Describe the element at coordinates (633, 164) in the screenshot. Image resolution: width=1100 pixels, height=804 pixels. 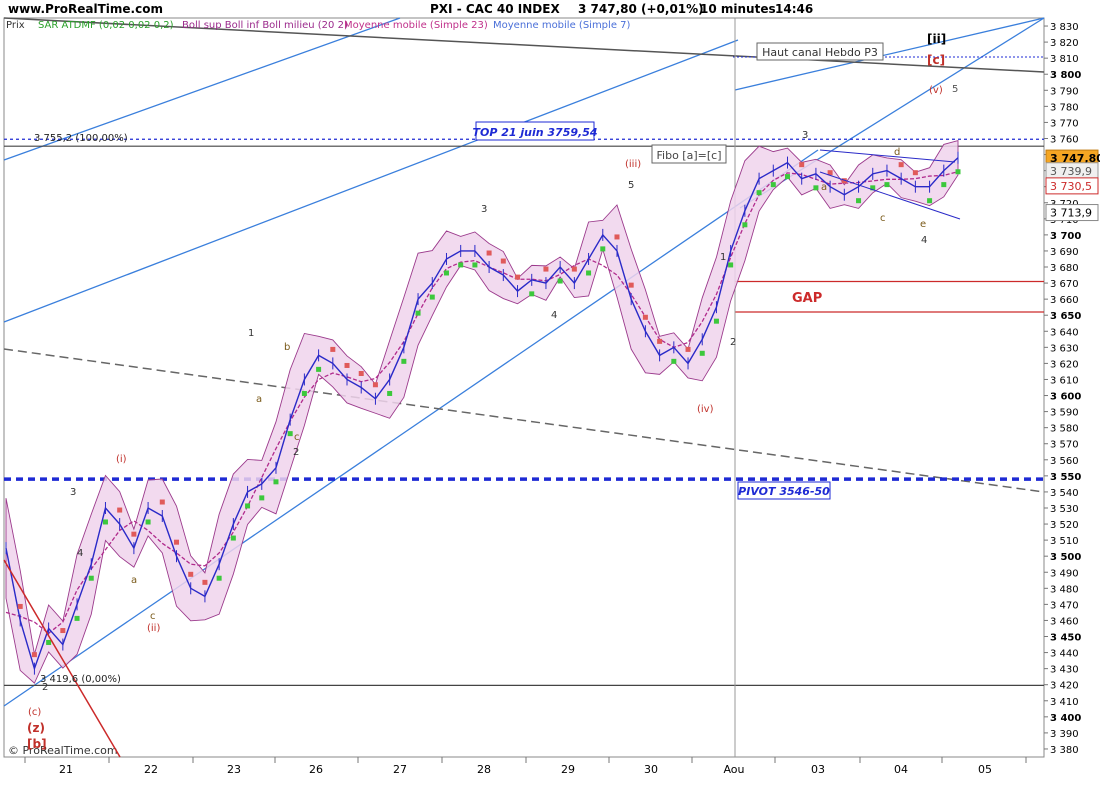
I see `wave-label: (iii)` at that location.